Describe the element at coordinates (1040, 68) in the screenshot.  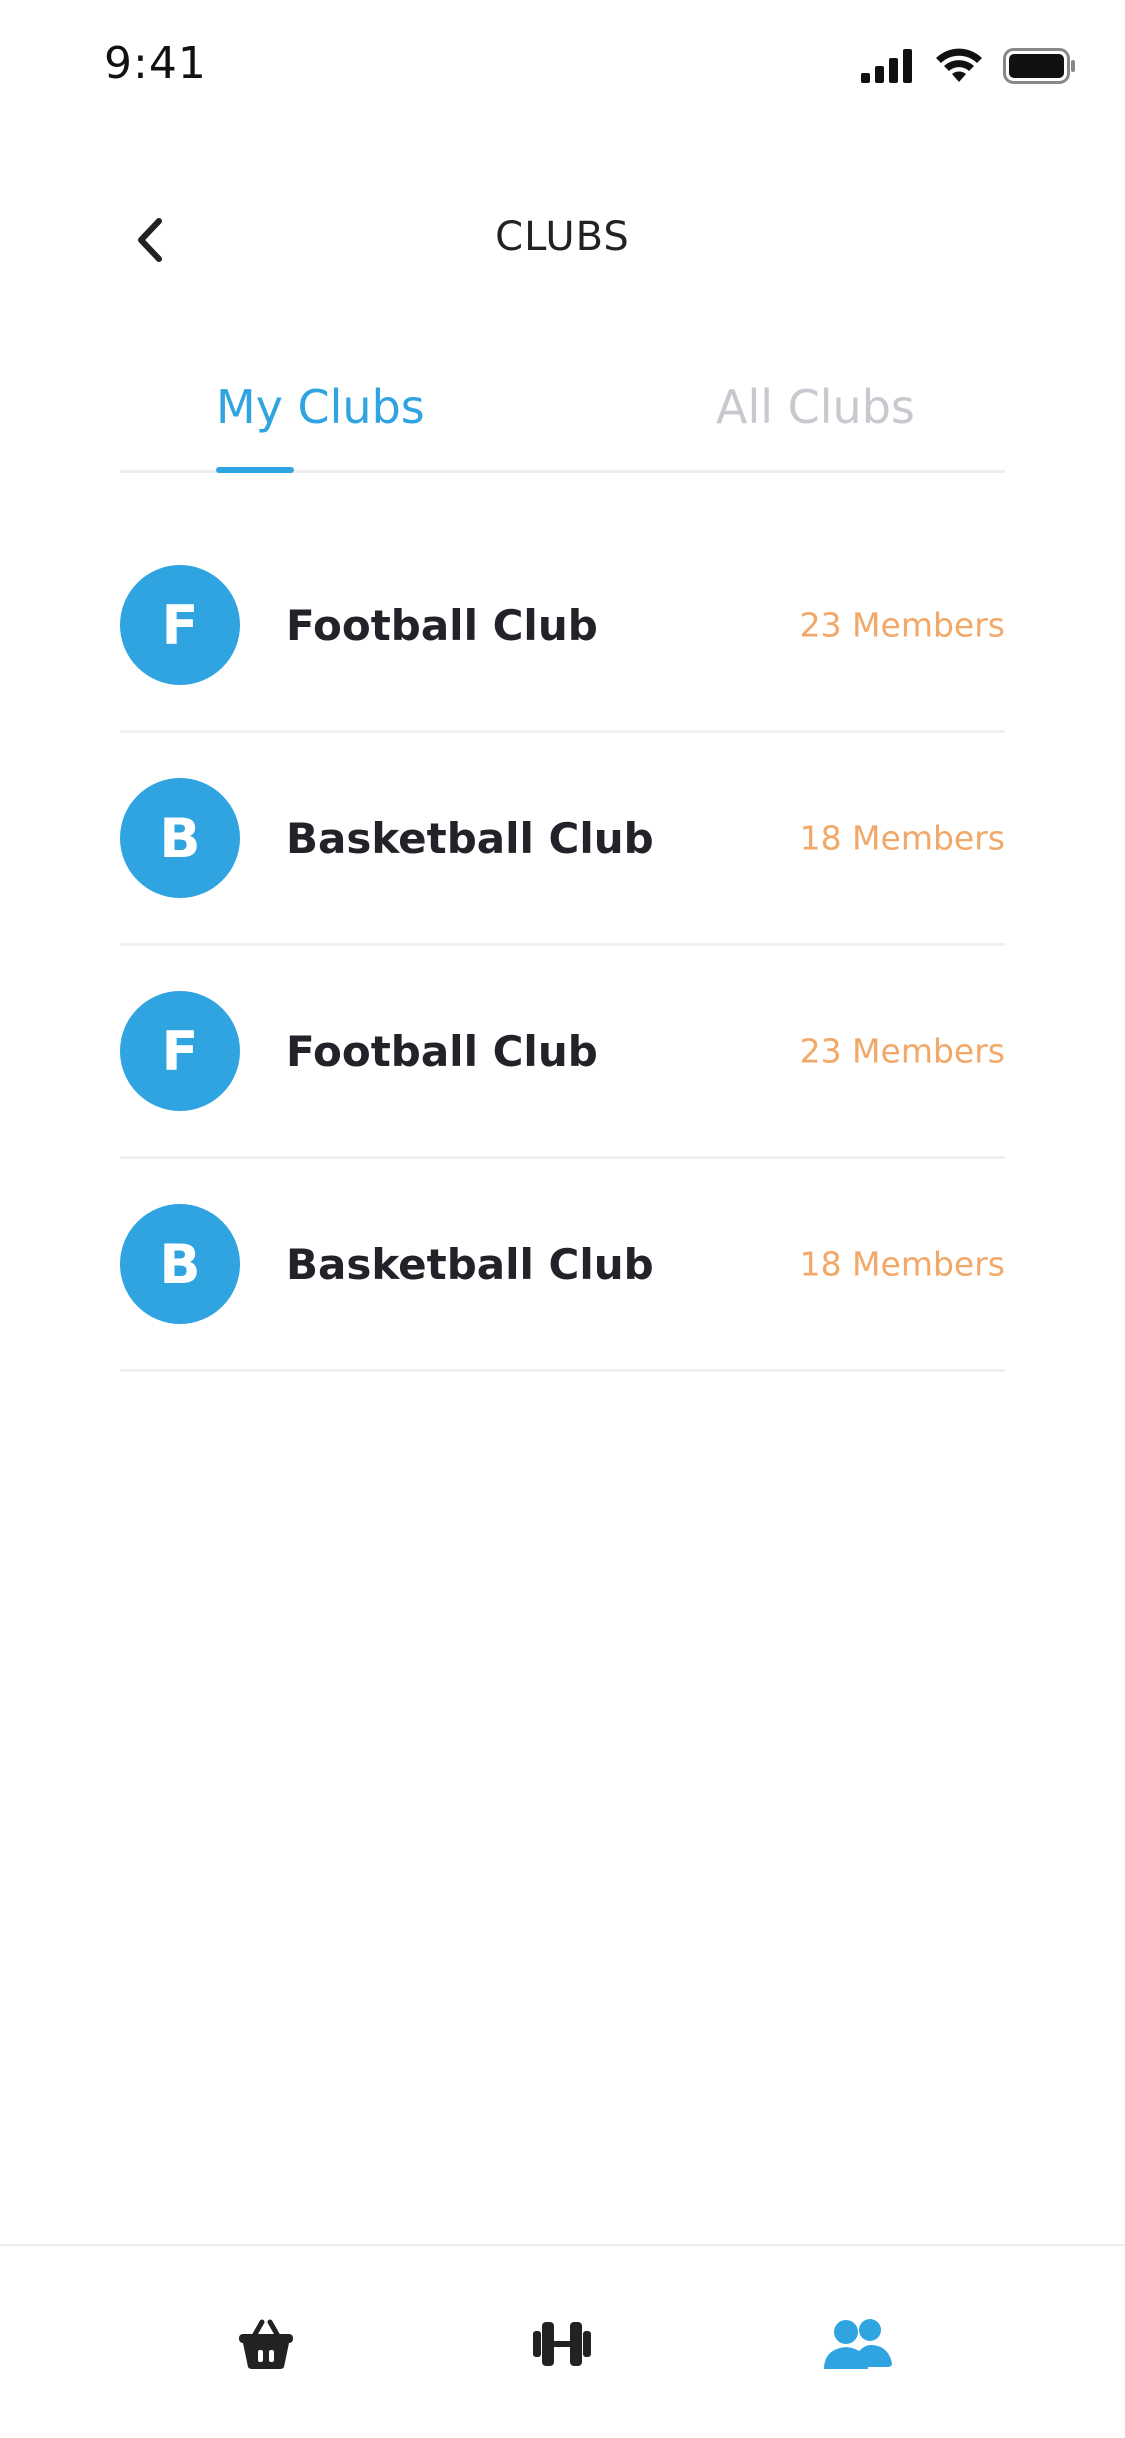
I see `battery-icon` at that location.